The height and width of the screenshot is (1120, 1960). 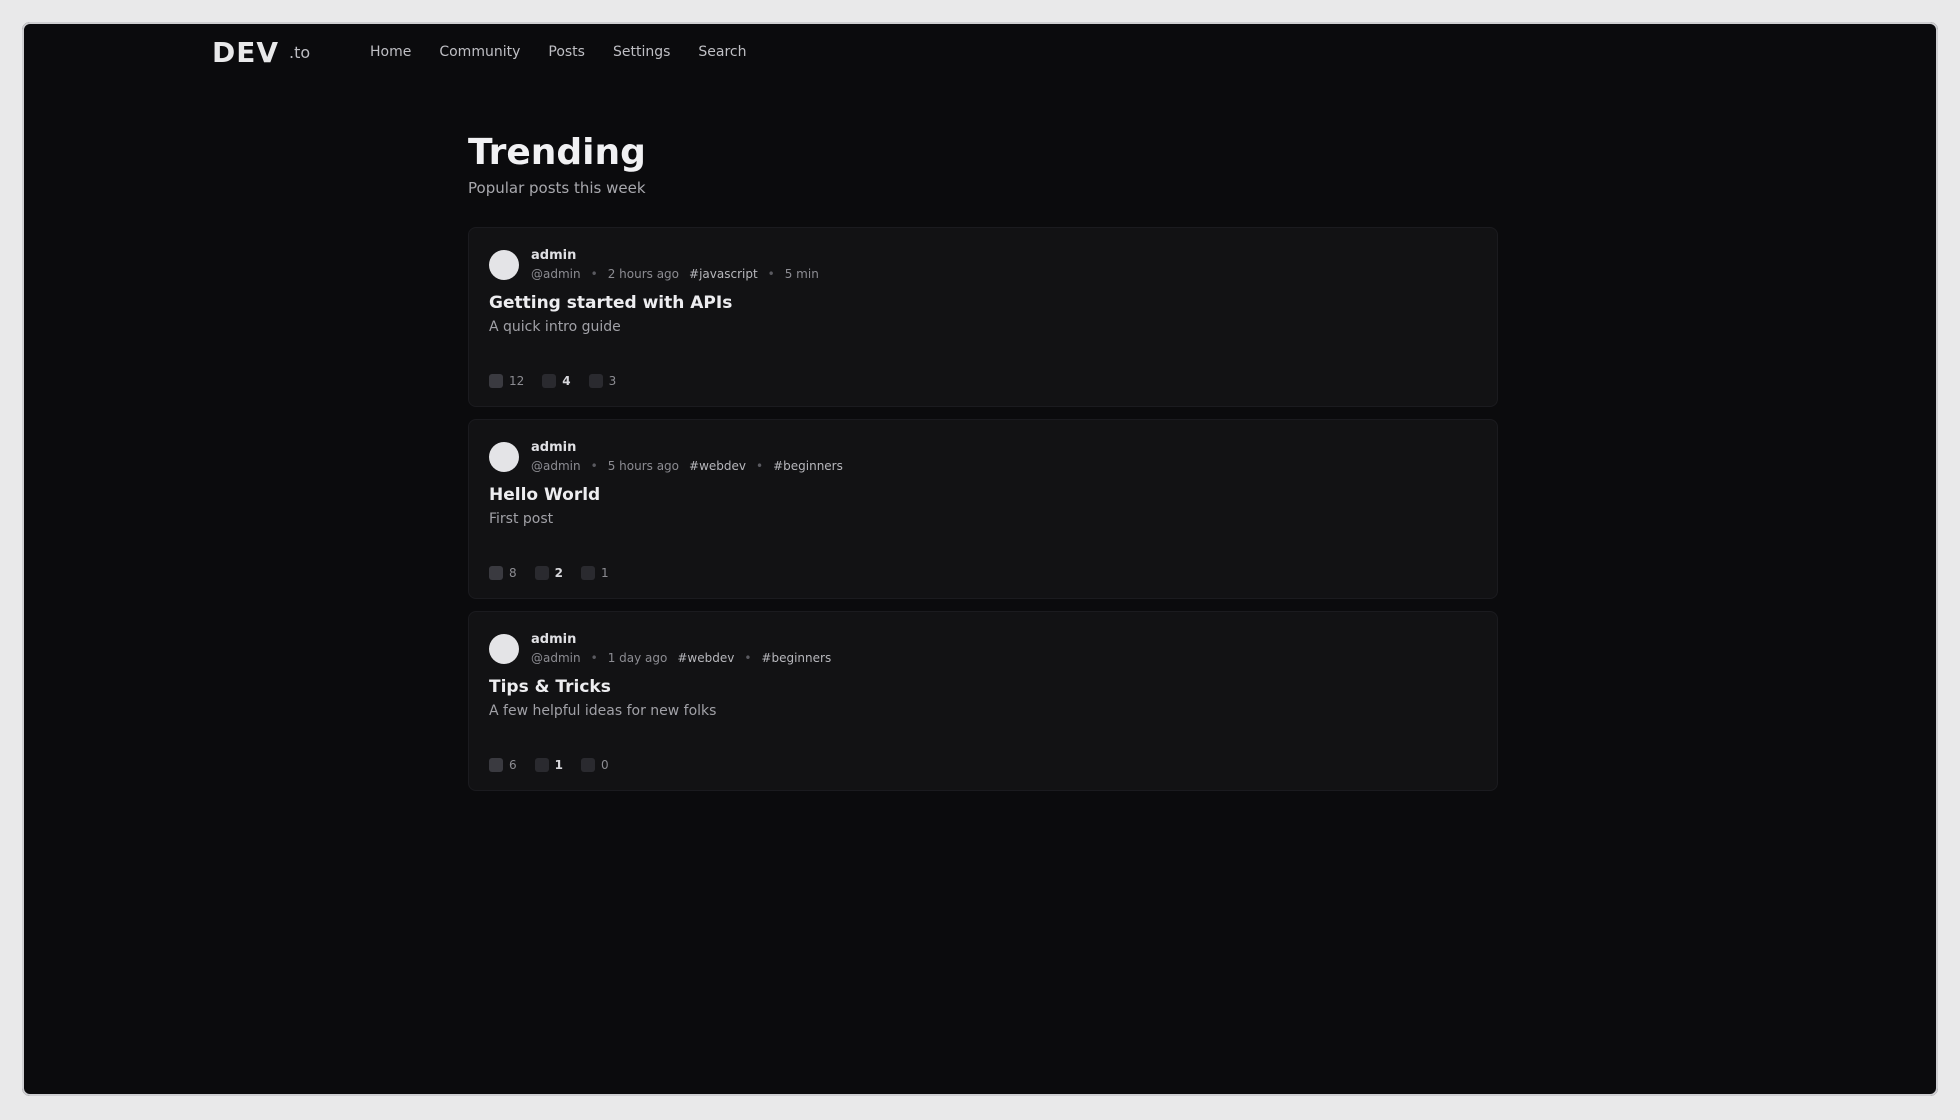 I want to click on nav-community: Community, so click(x=479, y=52).